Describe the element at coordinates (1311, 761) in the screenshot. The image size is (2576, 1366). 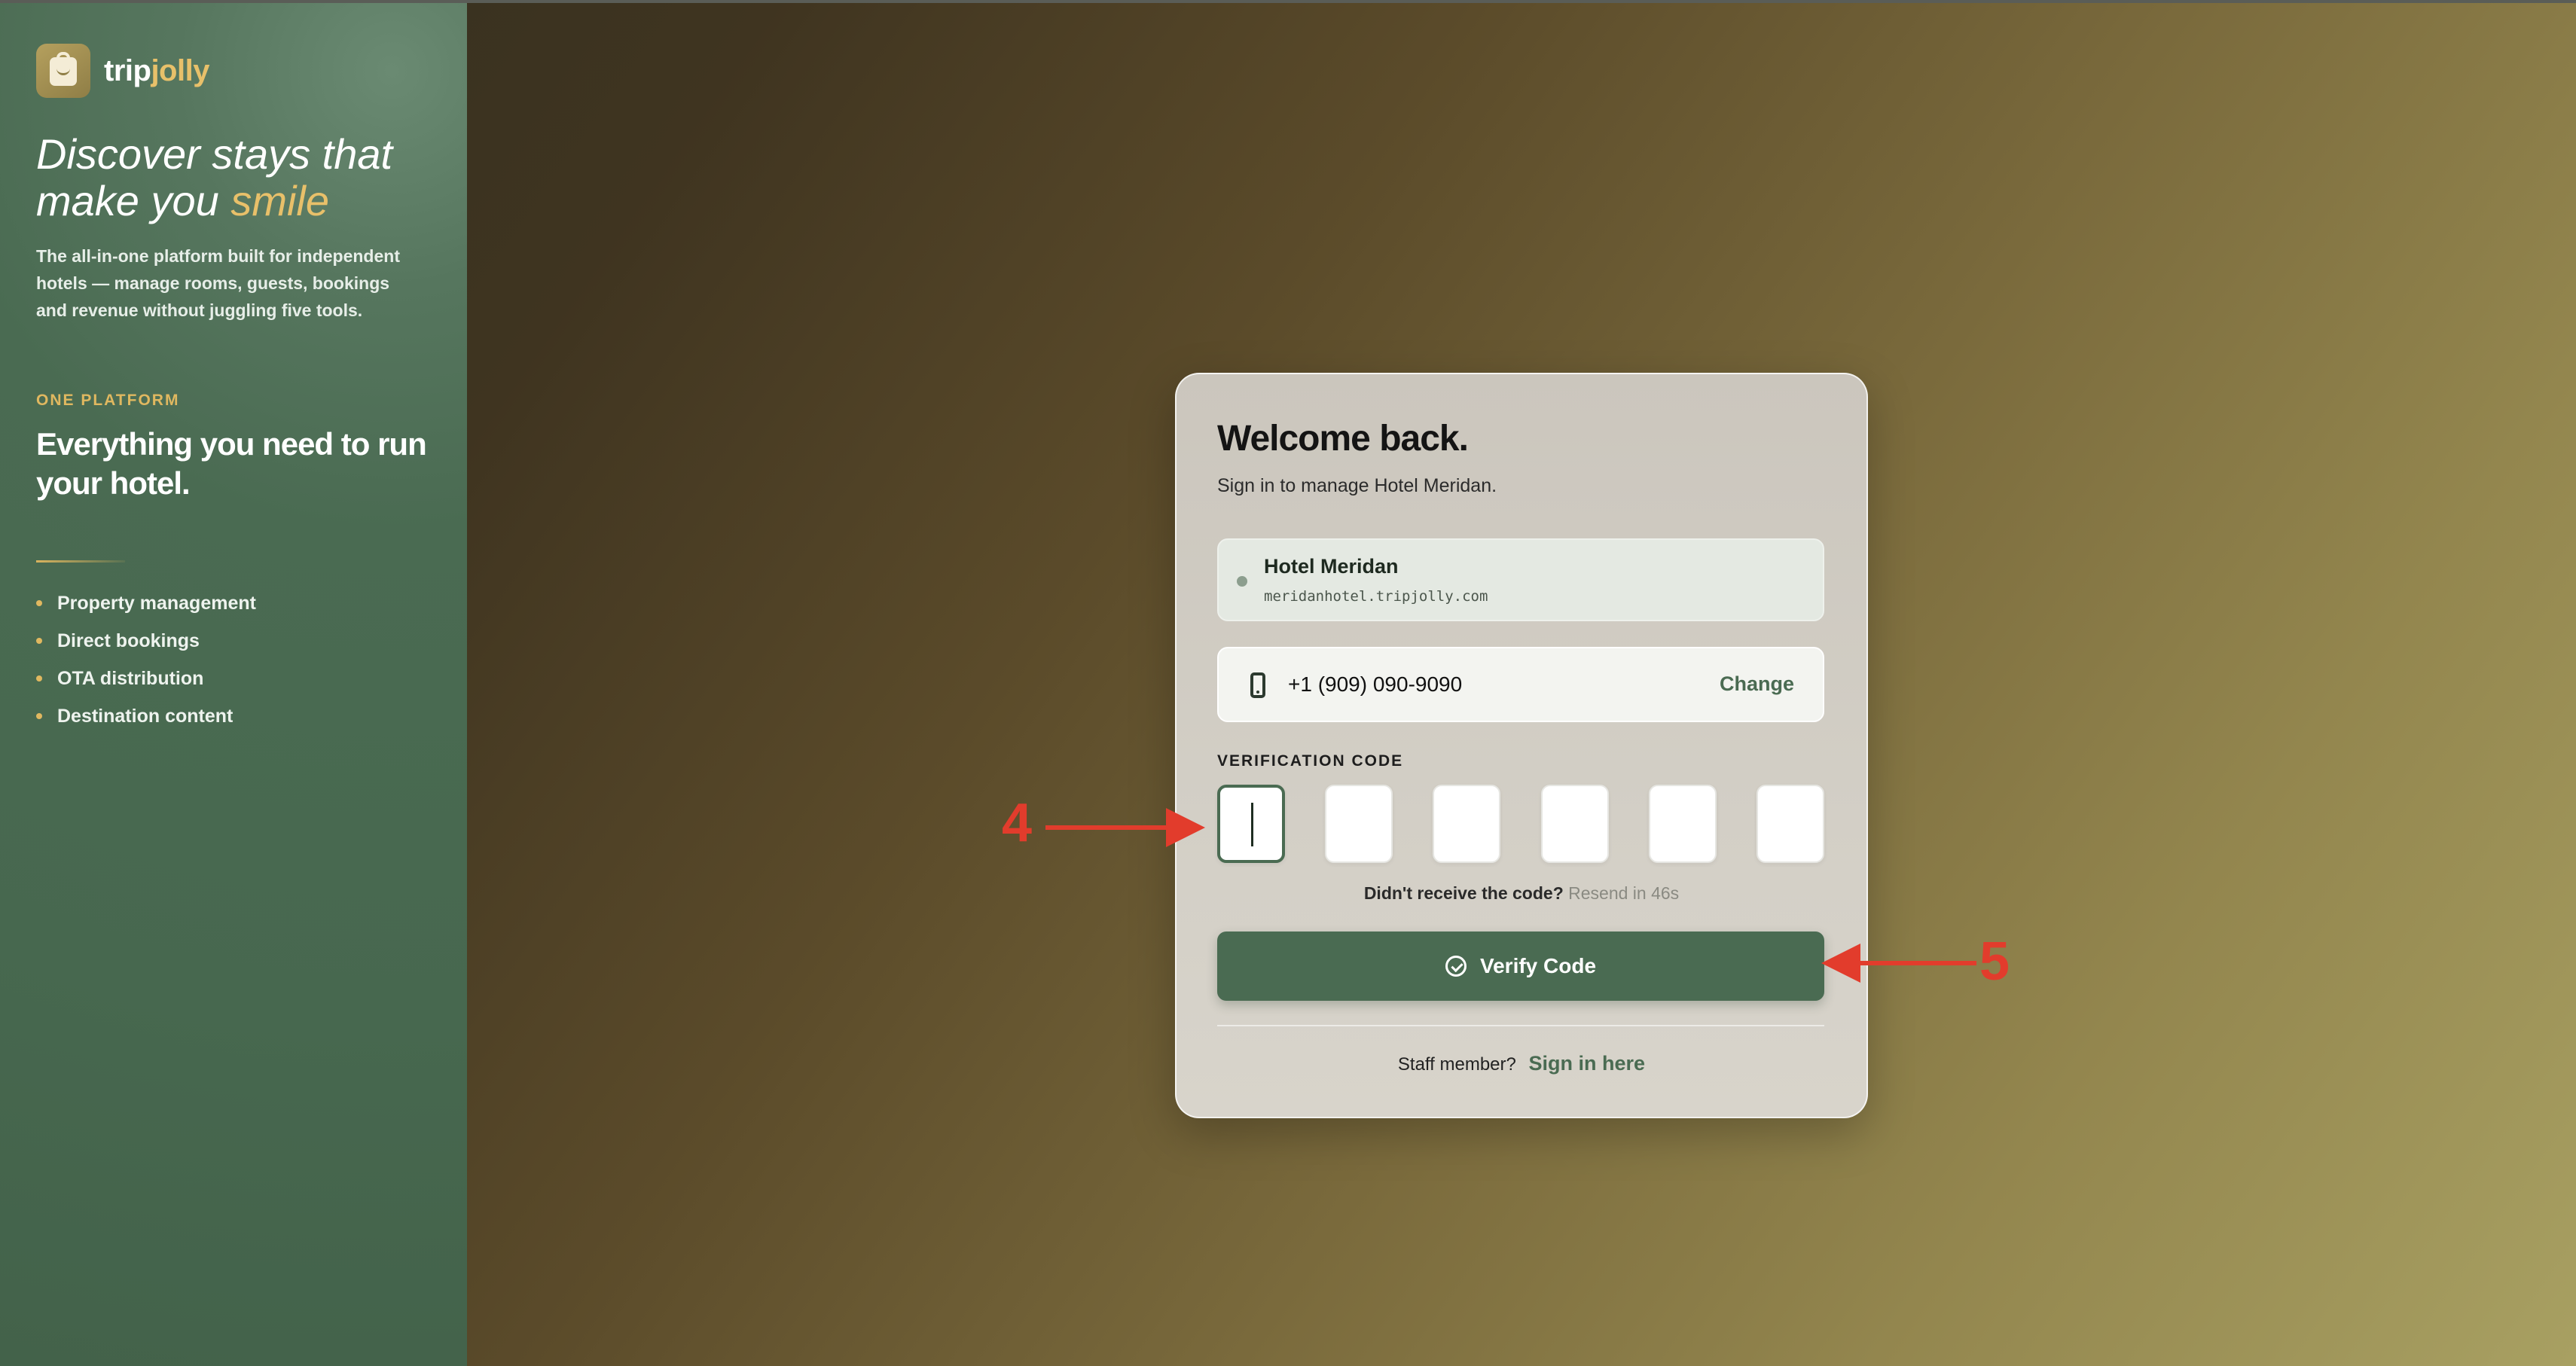
I see `verification-code-label: VERIFICATION CODE` at that location.